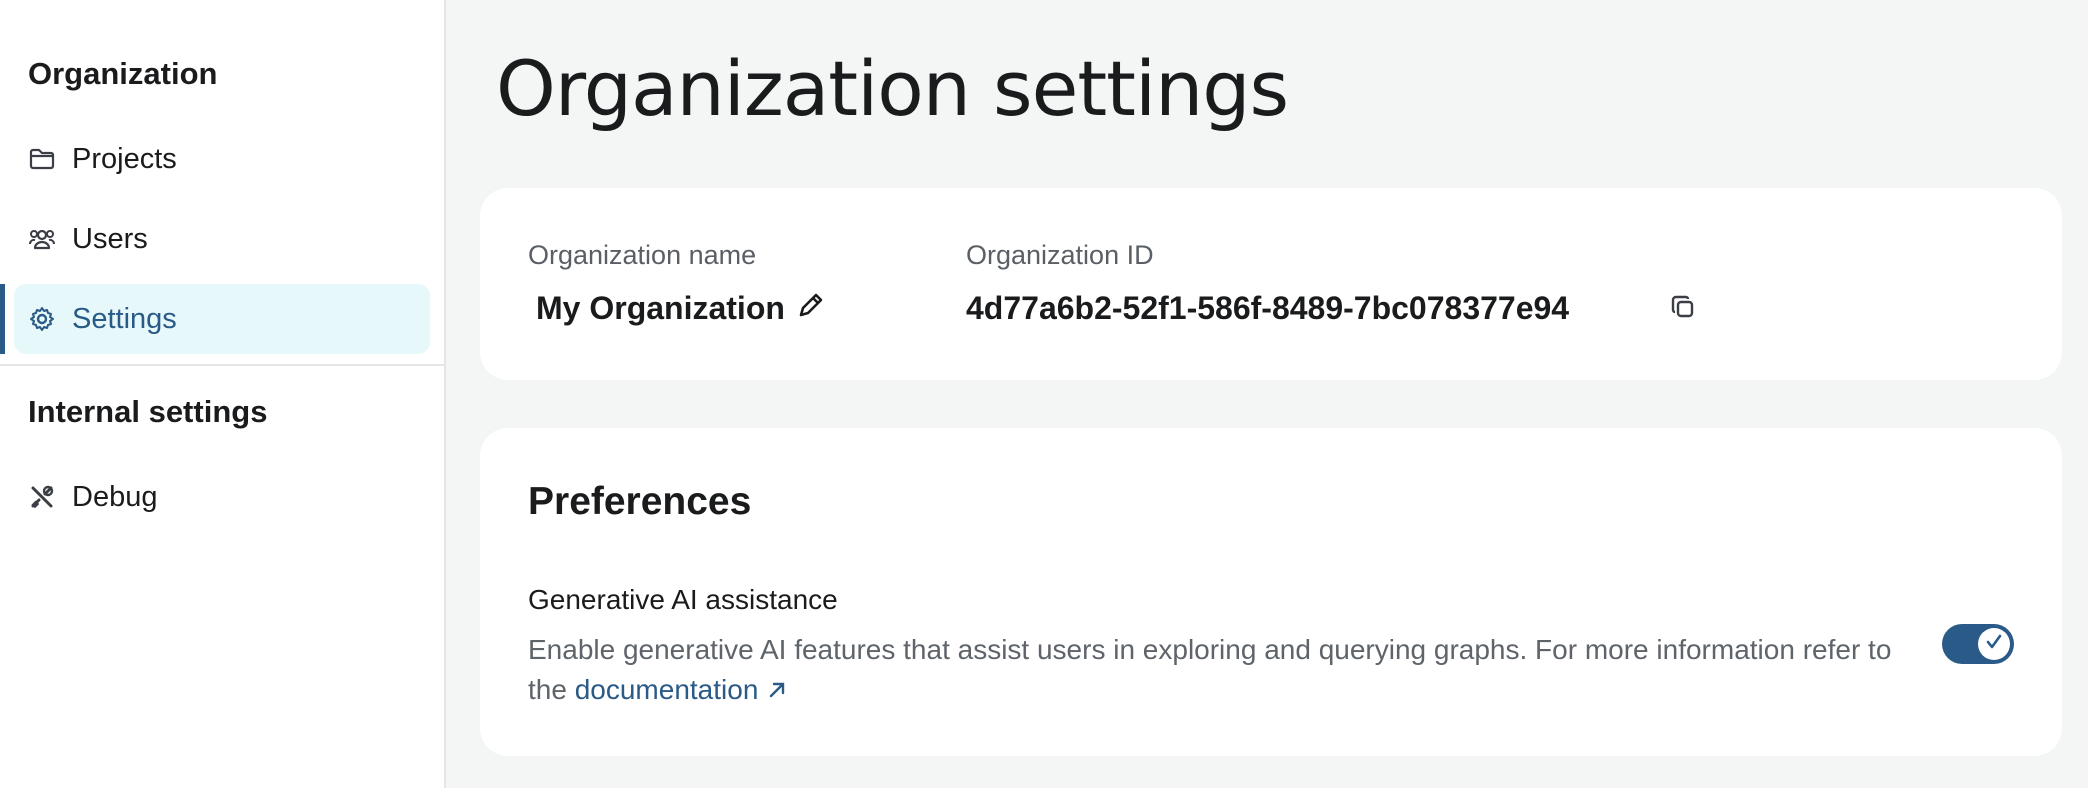  What do you see at coordinates (115, 496) in the screenshot?
I see `sidebar-item-label: Debug` at bounding box center [115, 496].